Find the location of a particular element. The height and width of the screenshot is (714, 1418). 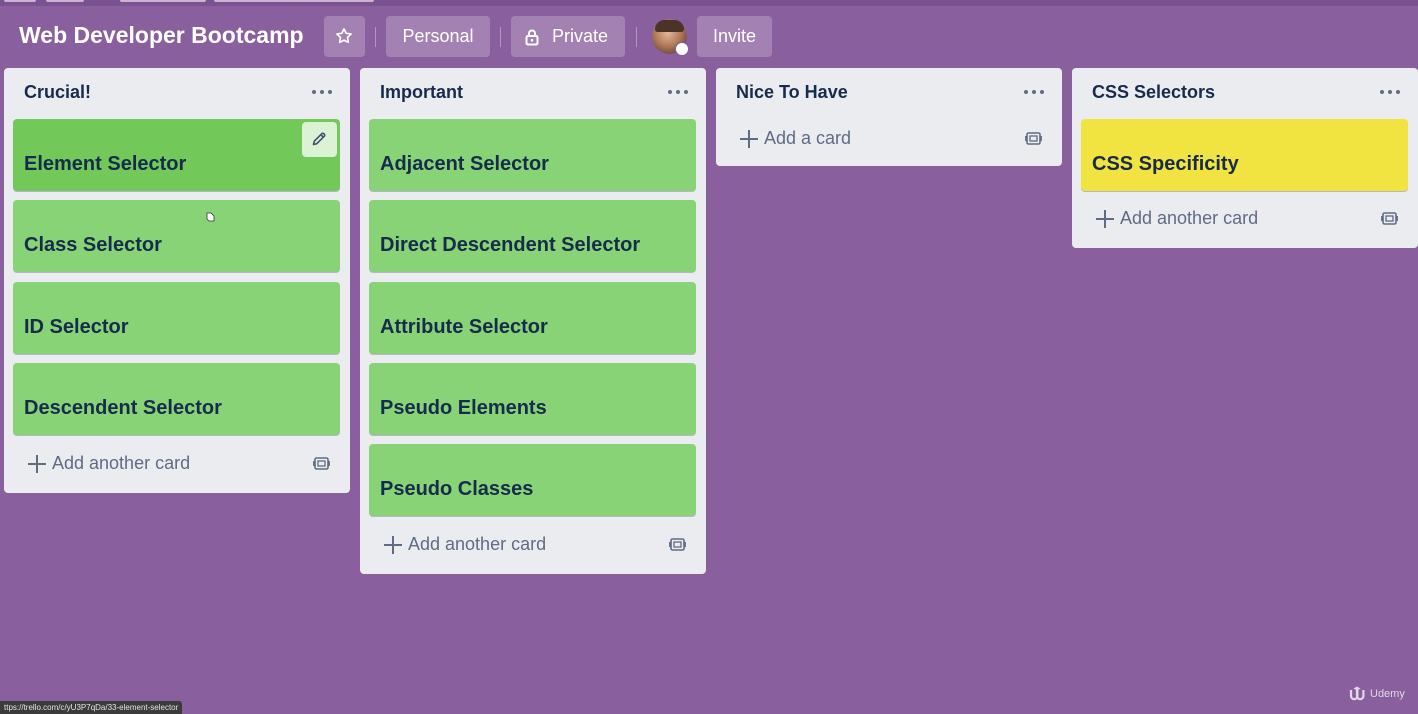

list-nice-to-have: Nice To Have Add a card is located at coordinates (889, 117).